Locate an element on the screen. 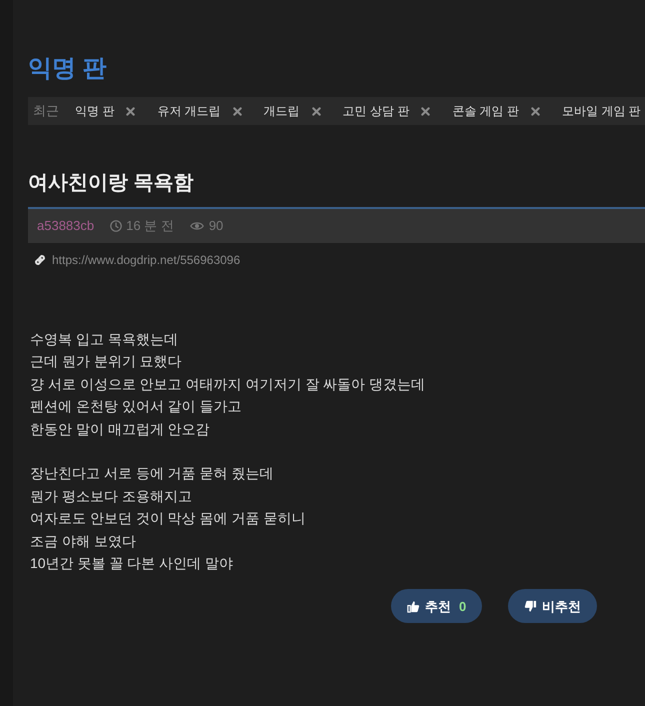  body-text-line: 10년간 못볼 꼴 다본 사인데 말야 is located at coordinates (132, 564).